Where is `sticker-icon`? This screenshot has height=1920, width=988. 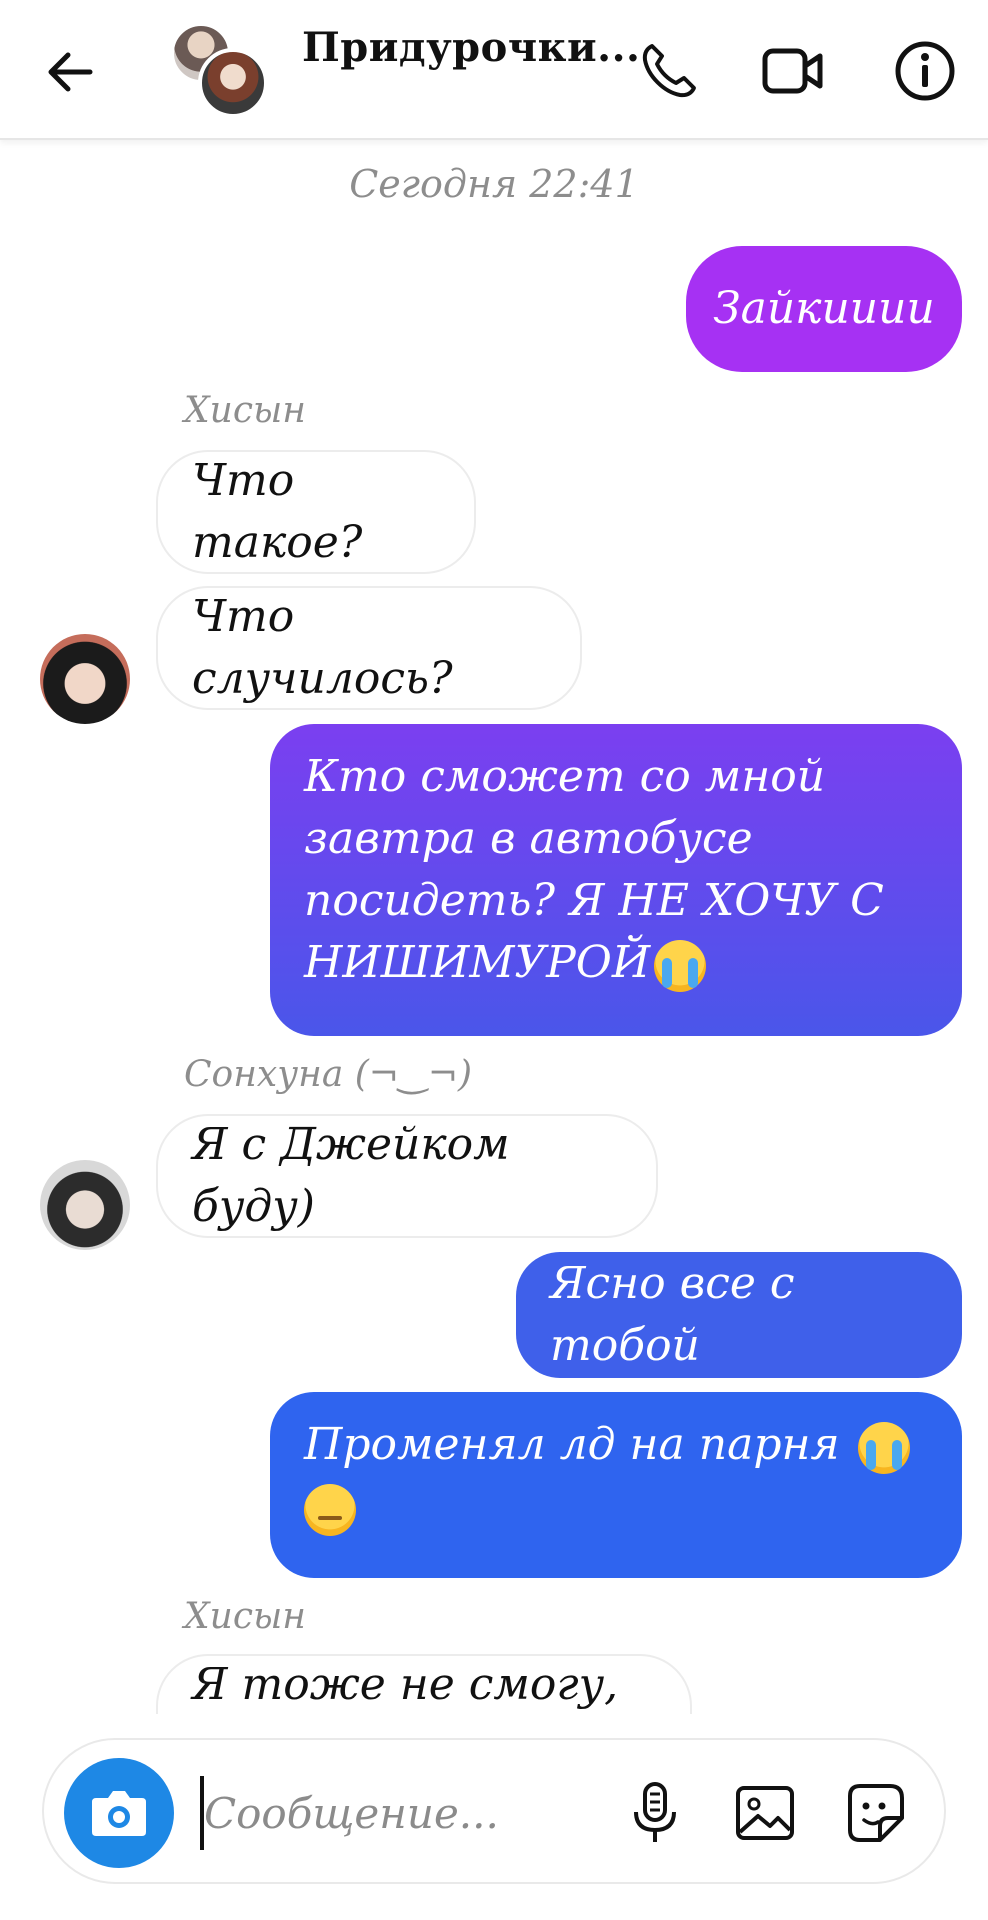 sticker-icon is located at coordinates (875, 1813).